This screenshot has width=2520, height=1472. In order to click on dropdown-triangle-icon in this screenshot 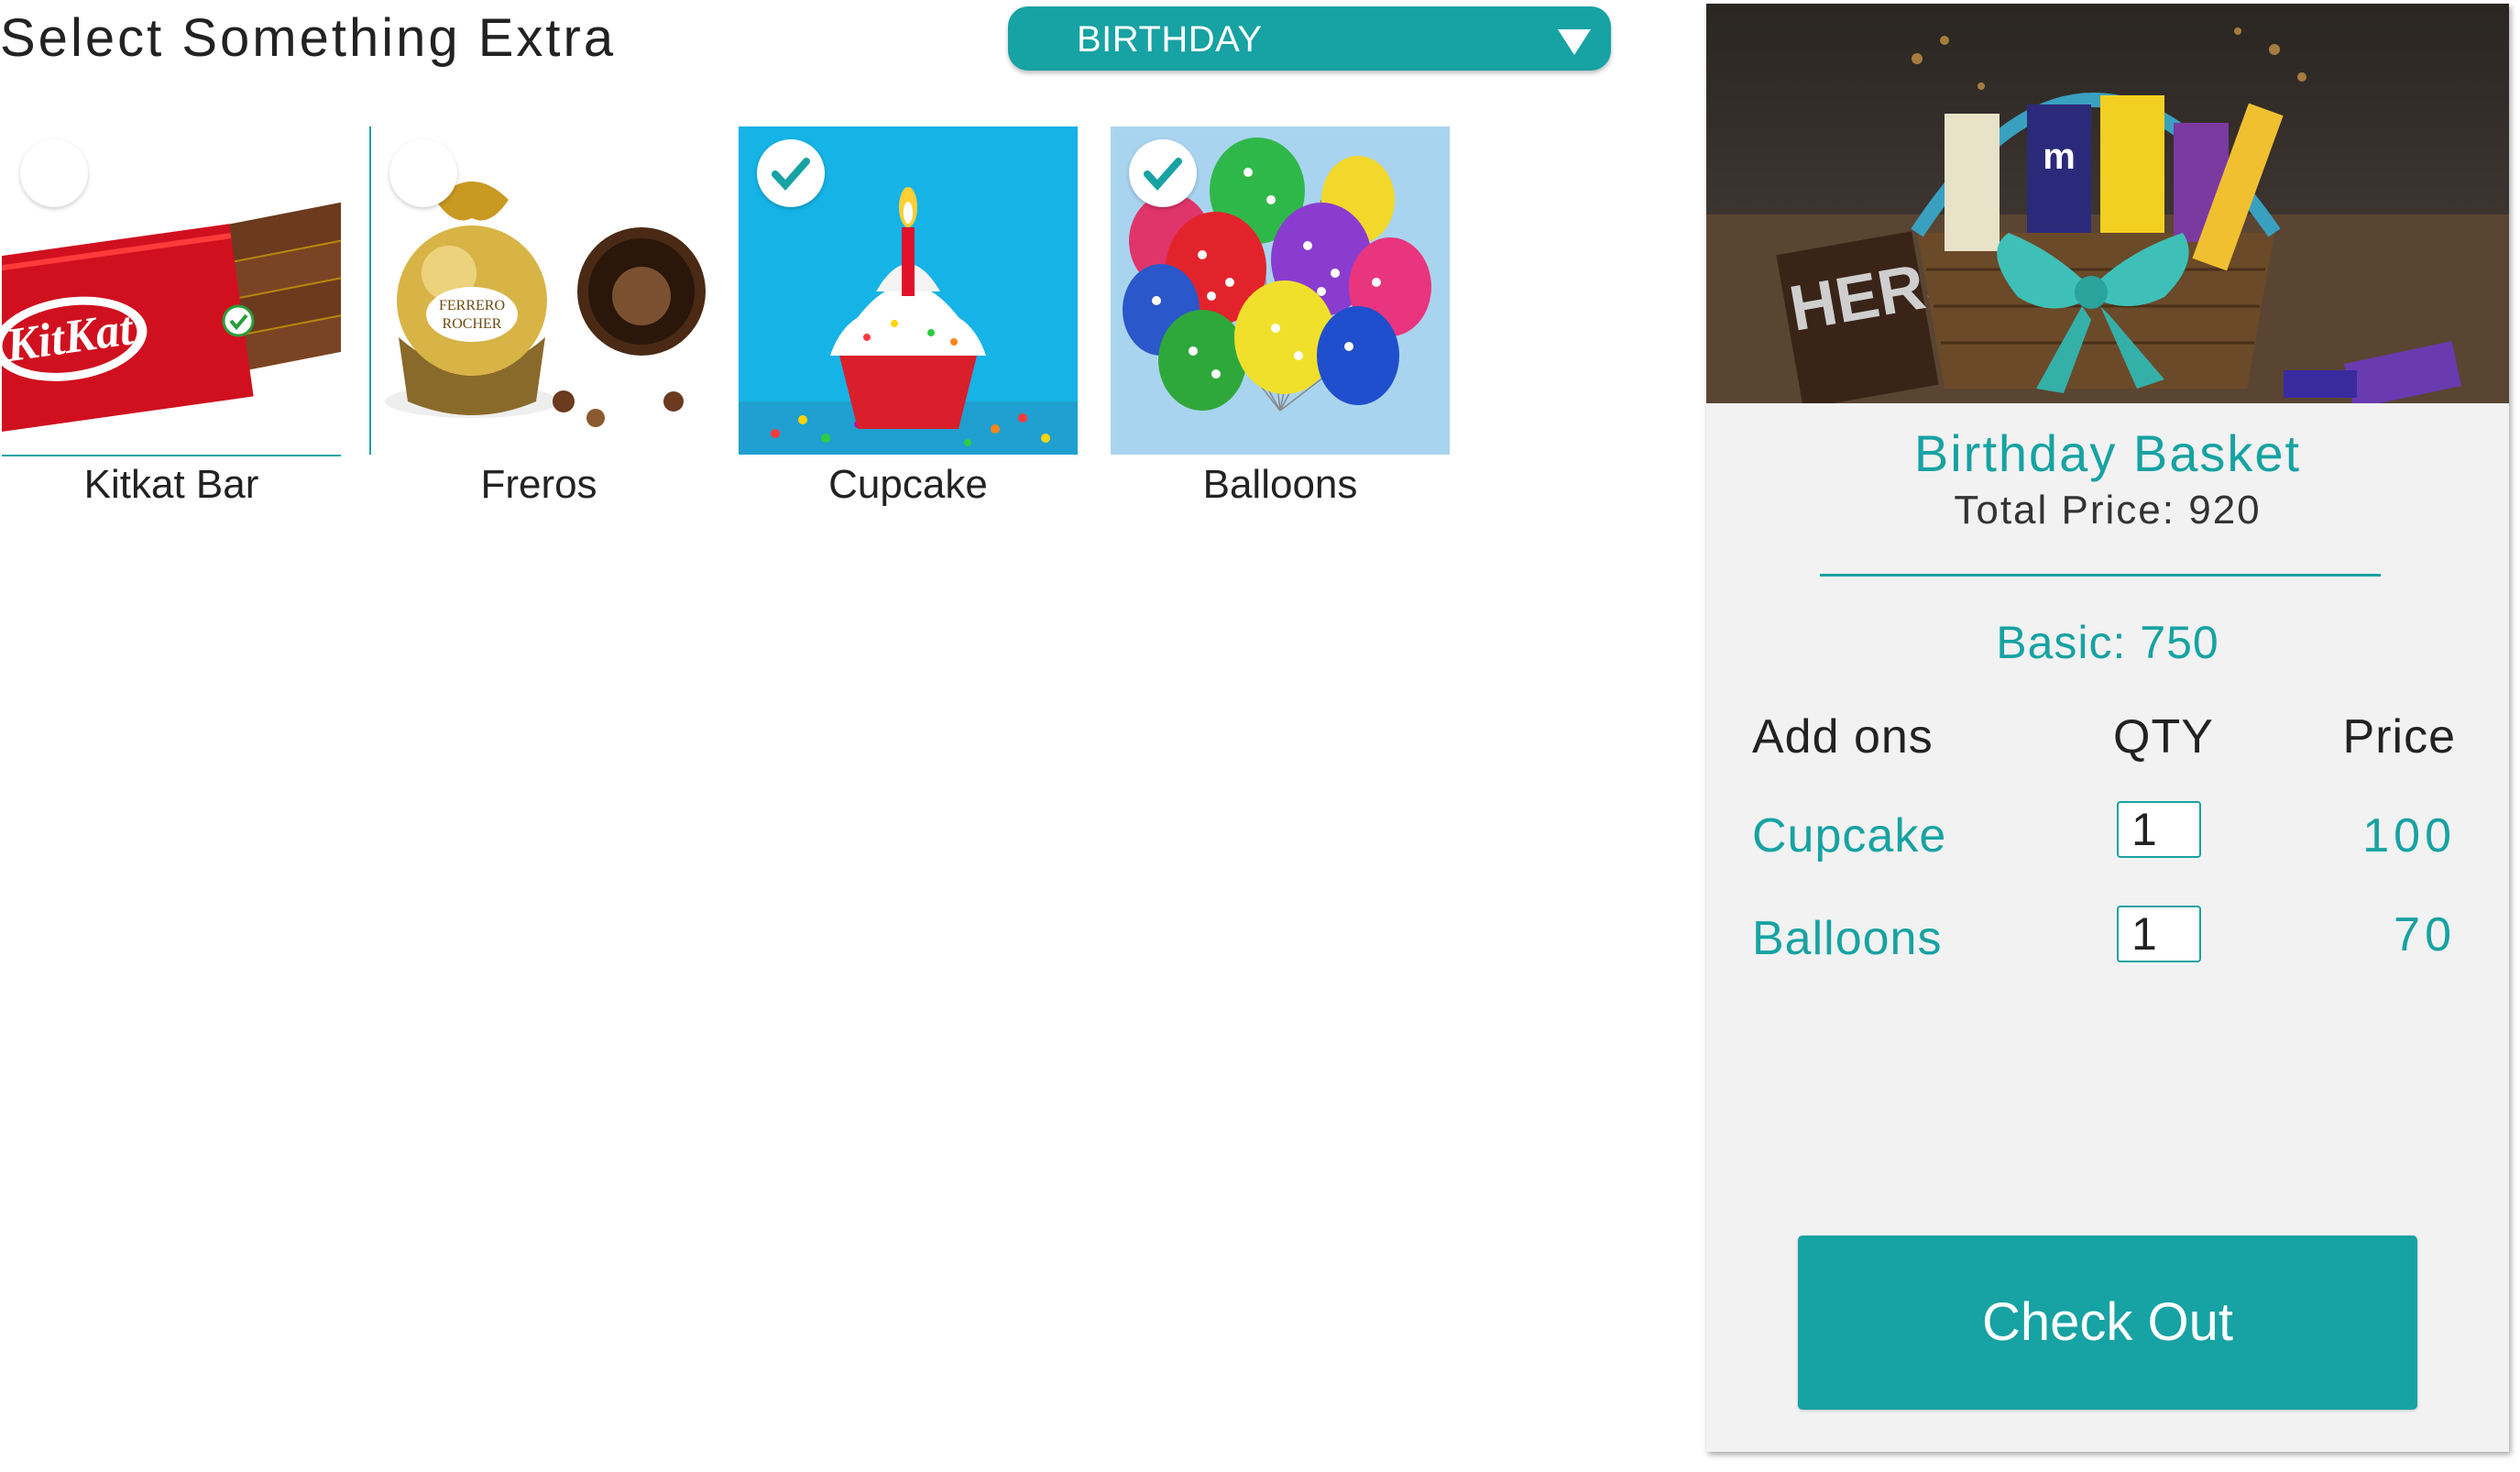, I will do `click(1574, 42)`.